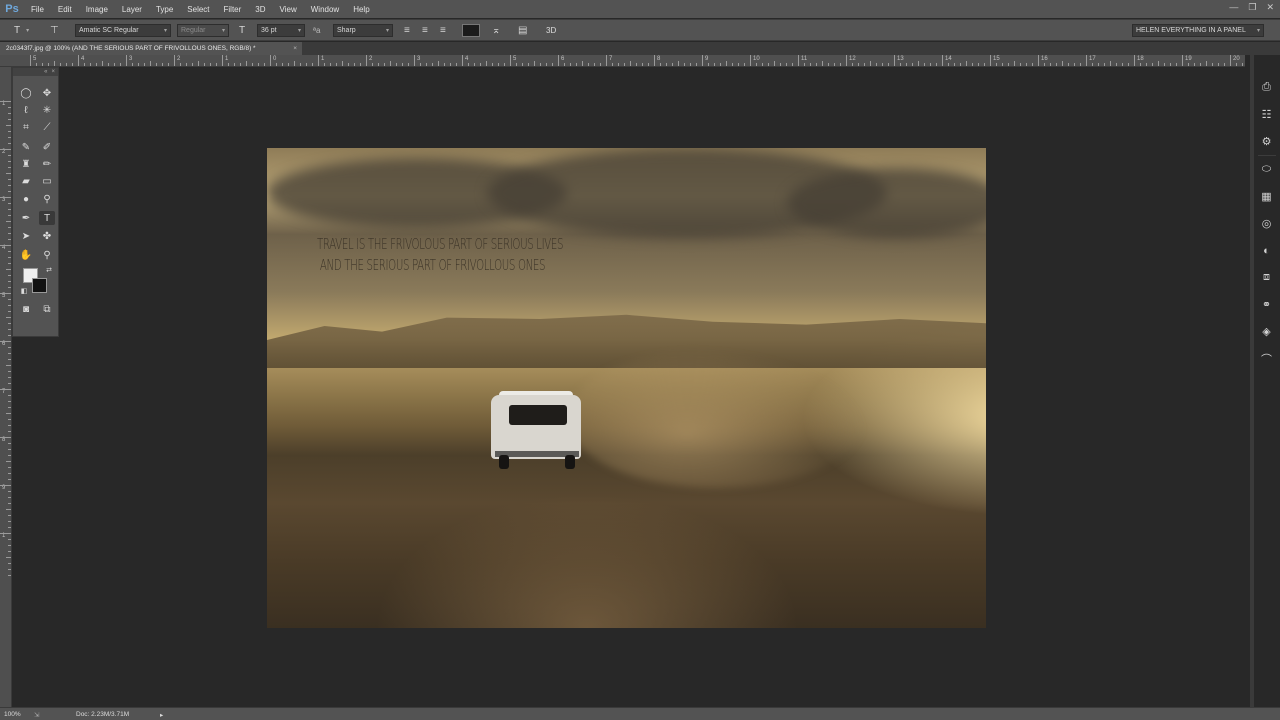 The height and width of the screenshot is (720, 1280). Describe the element at coordinates (26, 199) in the screenshot. I see `blur-tool-icon: ●` at that location.